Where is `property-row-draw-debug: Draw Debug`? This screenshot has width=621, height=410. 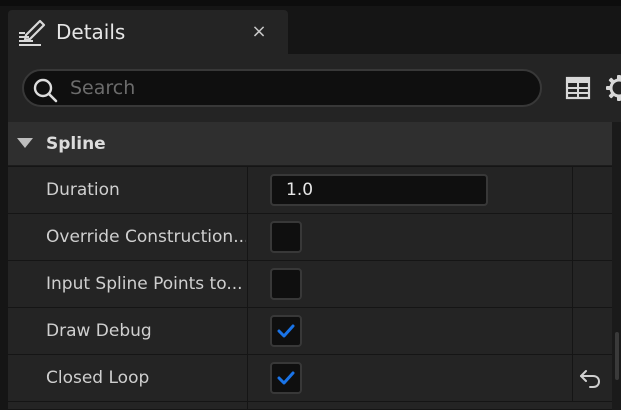
property-row-draw-debug: Draw Debug is located at coordinates (310, 331).